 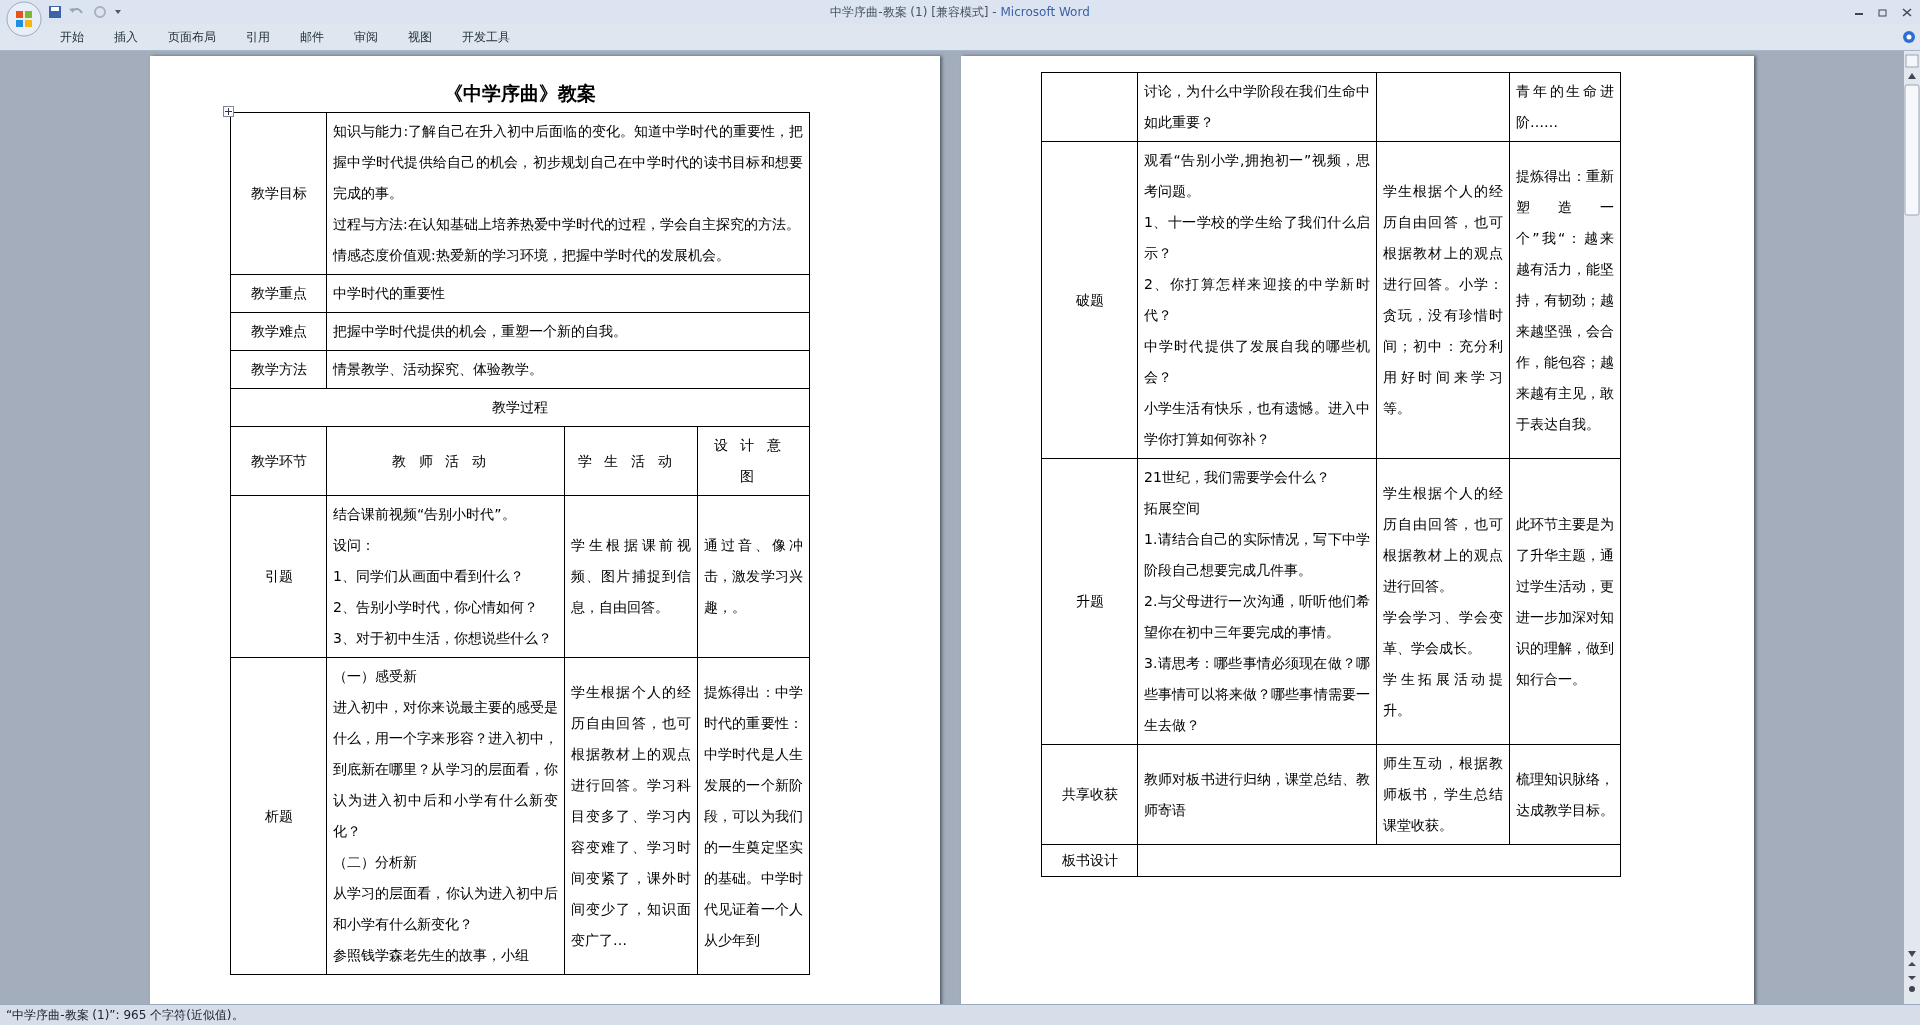 I want to click on table-cell: 21世纪，我们需要学会什么？ 拓展空间 1.请结合自己的实际情况，写下中学阶段自己想要完成几件事。 2.与父母进行一次沟通，听听他们希望你在初中三年要完成的事情。 3.请思考：哪些事情必须现在做？哪些事情可以将来做？哪些事情需要一生去做？, so click(x=1257, y=601).